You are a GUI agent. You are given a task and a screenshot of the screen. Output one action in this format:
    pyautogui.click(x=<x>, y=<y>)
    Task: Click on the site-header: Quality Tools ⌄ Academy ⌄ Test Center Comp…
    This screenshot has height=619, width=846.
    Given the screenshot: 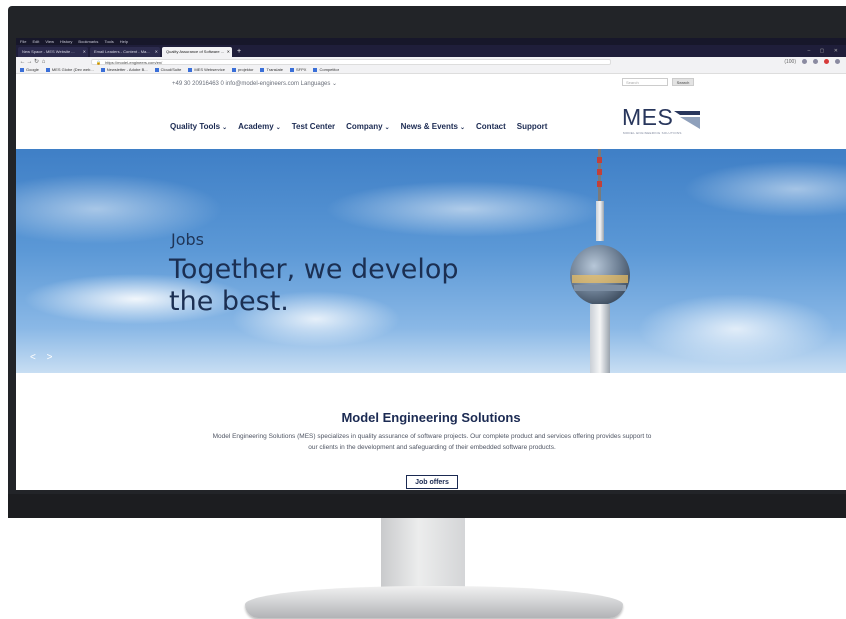 What is the action you would take?
    pyautogui.click(x=431, y=121)
    